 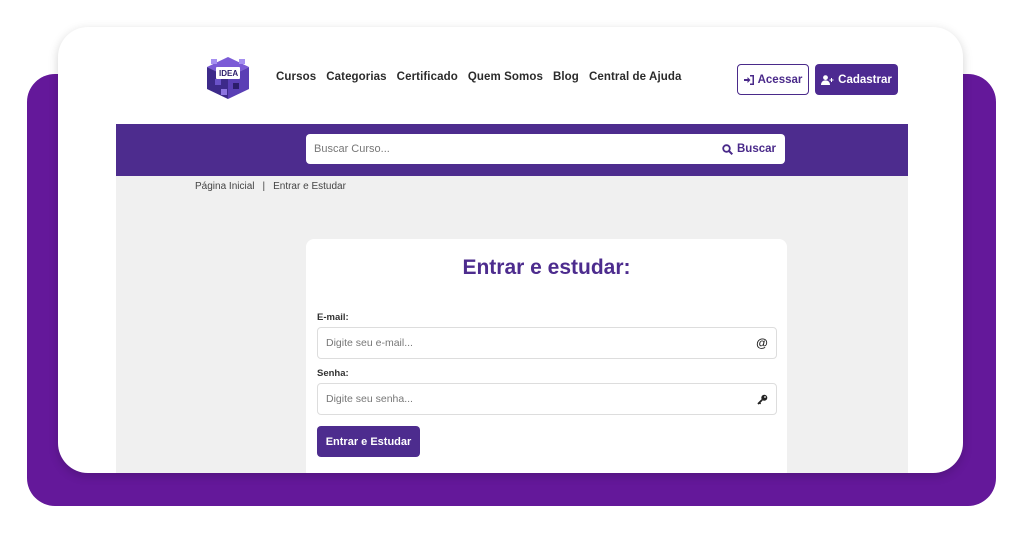 I want to click on password-field, so click(x=537, y=399).